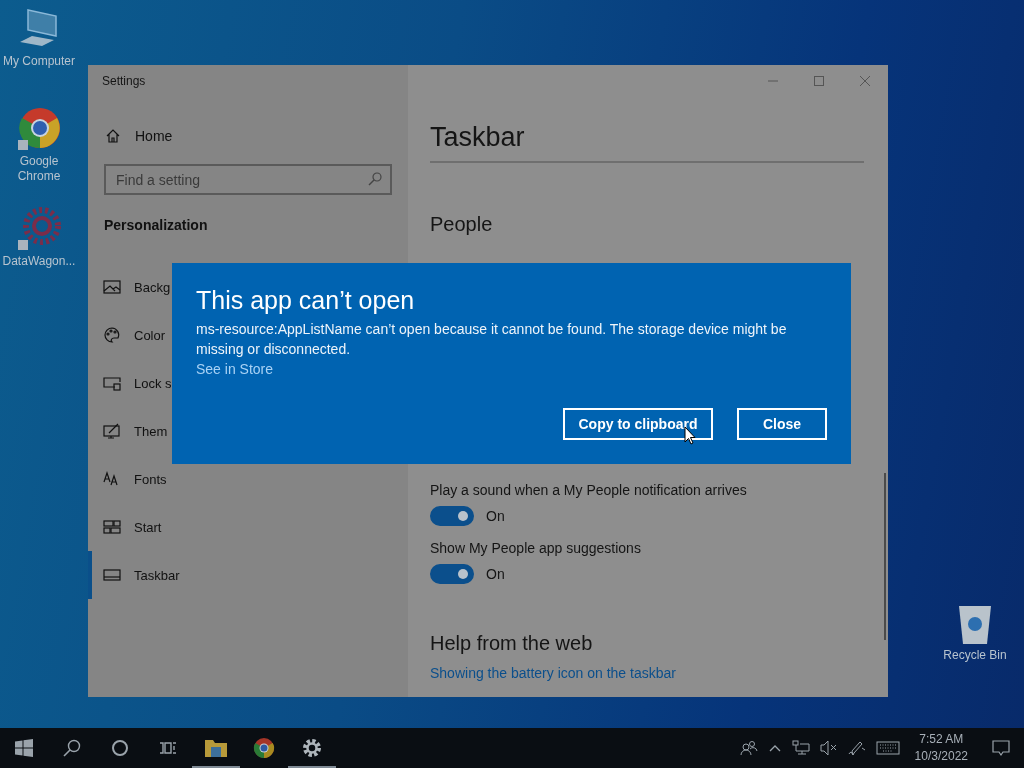 The image size is (1024, 768). I want to click on page-title: Taskbar, so click(478, 137).